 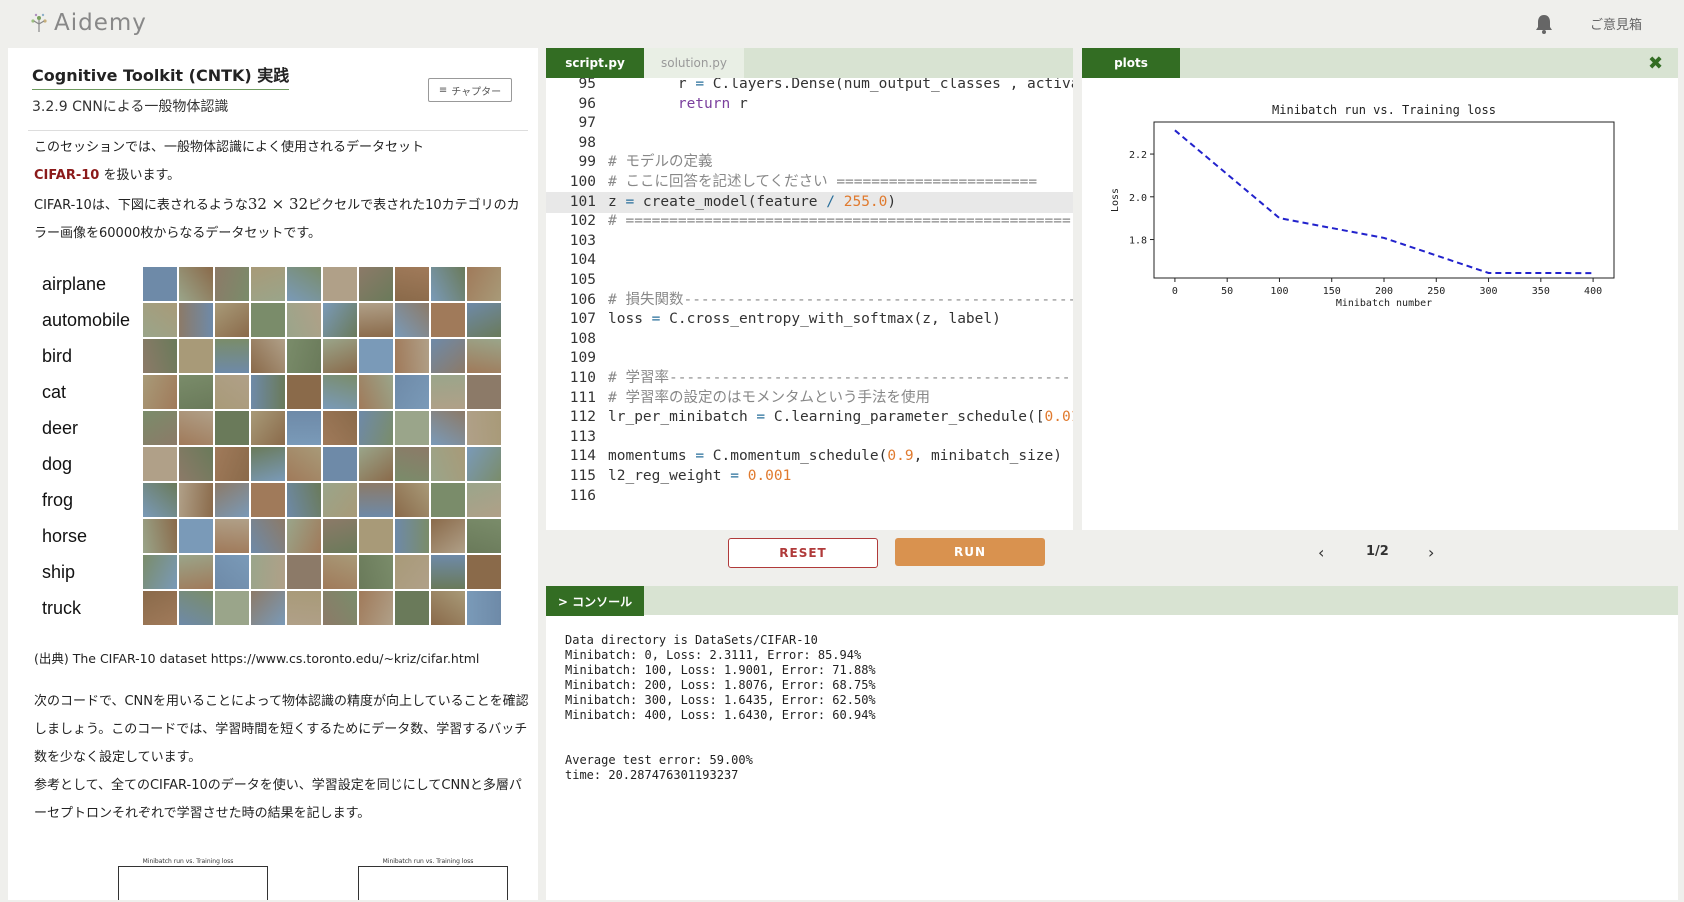 What do you see at coordinates (595, 601) in the screenshot?
I see `tab-console: > コンソール` at bounding box center [595, 601].